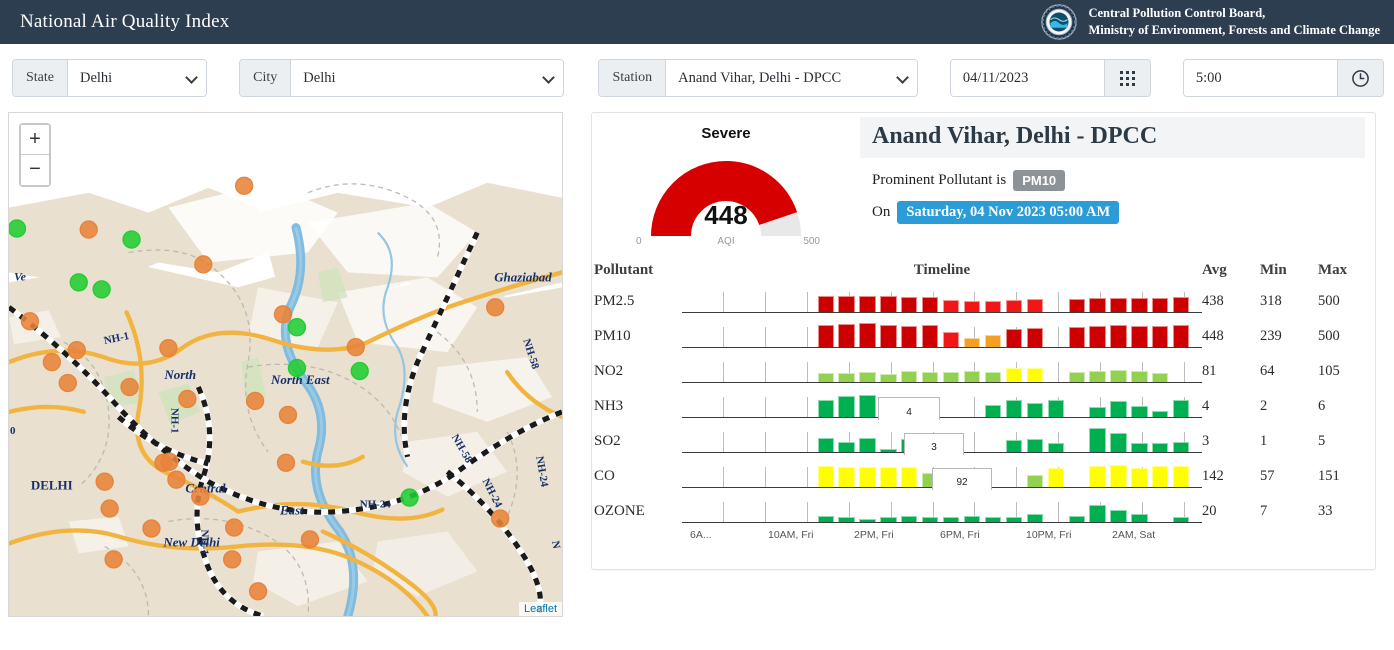  Describe the element at coordinates (1126, 78) in the screenshot. I see `calendar-button` at that location.